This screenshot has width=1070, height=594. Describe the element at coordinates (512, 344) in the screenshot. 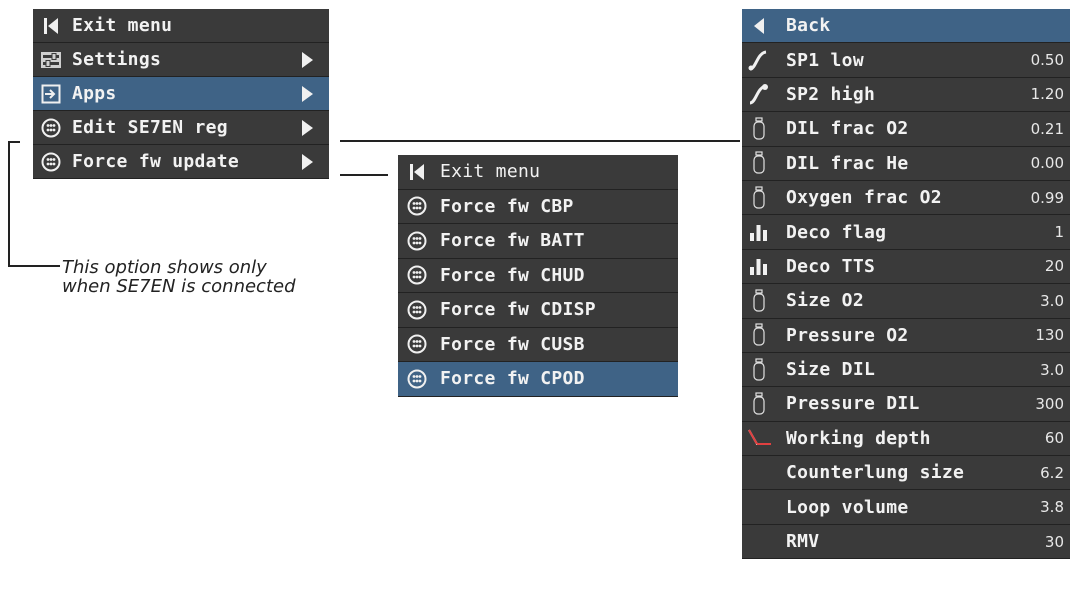

I see `item-label: Force fw CUSB` at that location.